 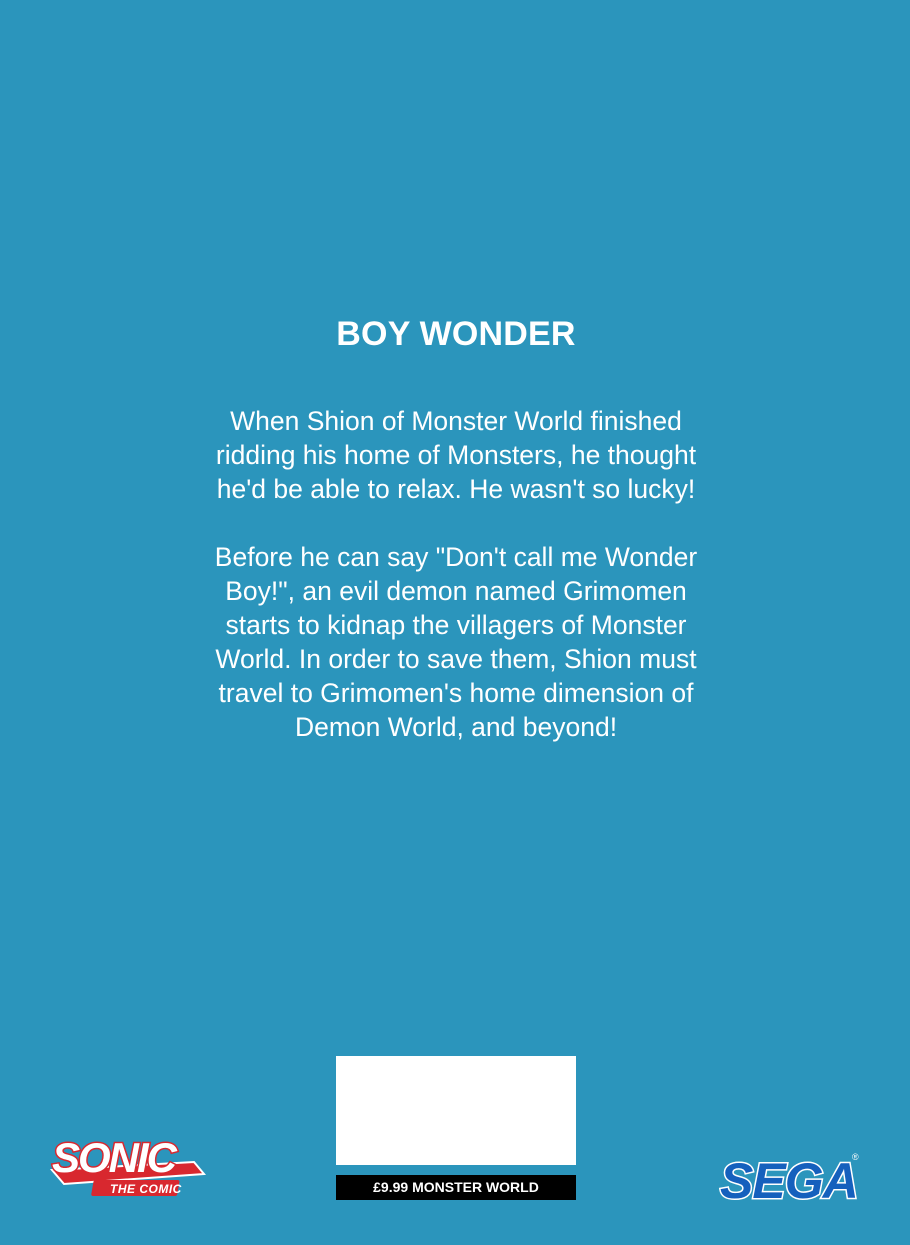 I want to click on svg-text: SEGA, so click(x=789, y=1178).